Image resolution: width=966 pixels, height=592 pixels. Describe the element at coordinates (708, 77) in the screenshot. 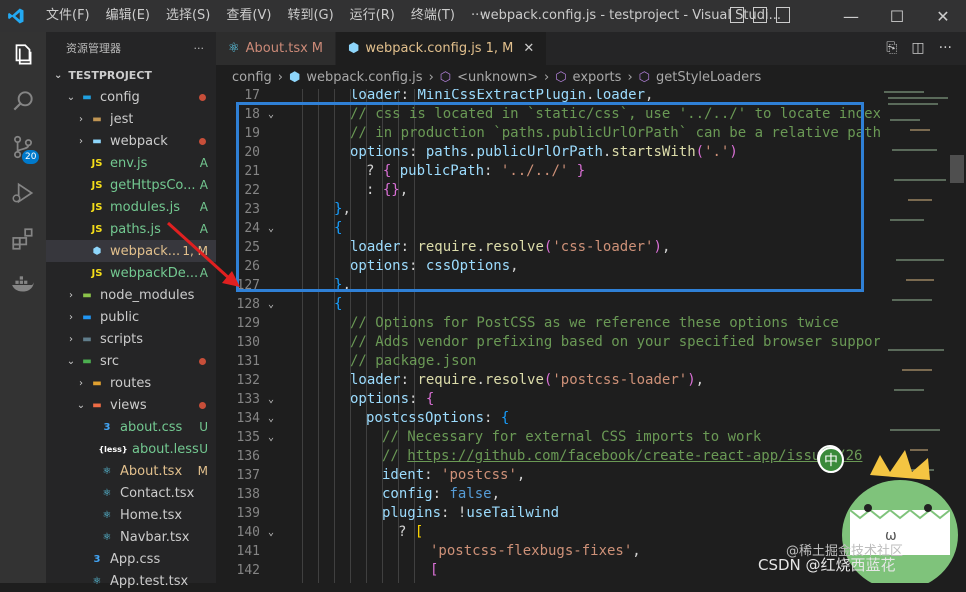

I see `breadcrumb-item: getStyleLoaders` at that location.